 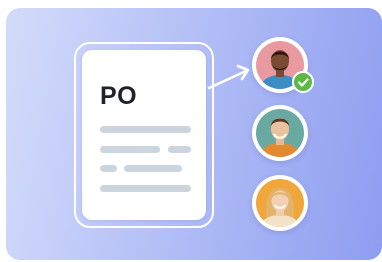 I want to click on check-circle-icon, so click(x=303, y=82).